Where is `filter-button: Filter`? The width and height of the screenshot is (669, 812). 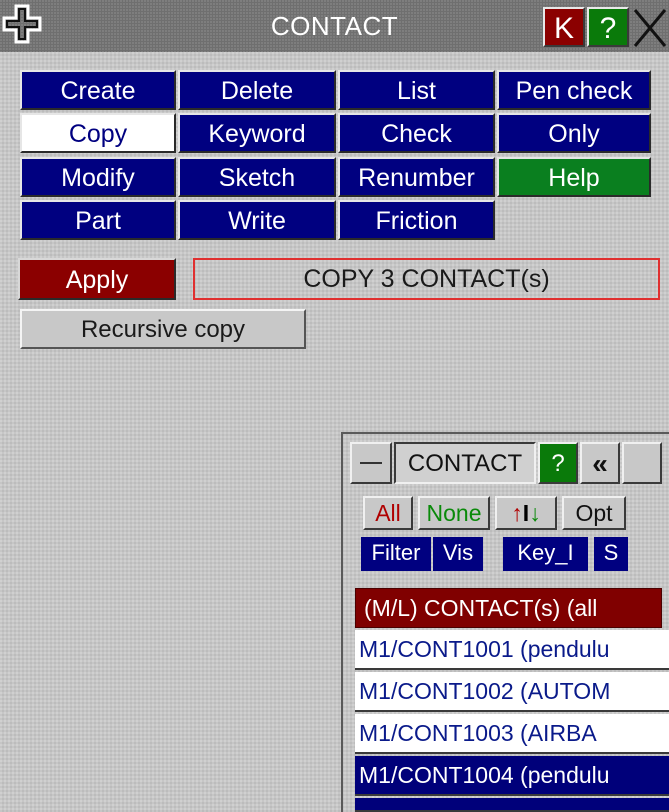 filter-button: Filter is located at coordinates (396, 554).